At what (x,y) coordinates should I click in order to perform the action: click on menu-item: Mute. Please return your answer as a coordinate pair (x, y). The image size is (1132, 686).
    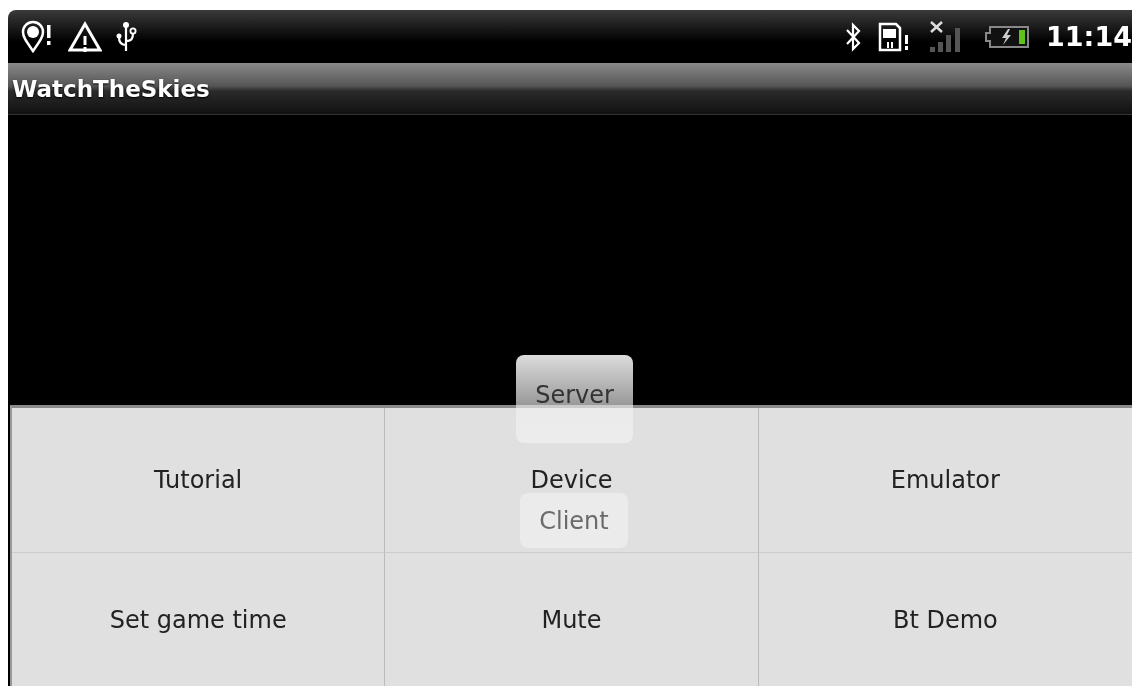
    Looking at the image, I should click on (572, 619).